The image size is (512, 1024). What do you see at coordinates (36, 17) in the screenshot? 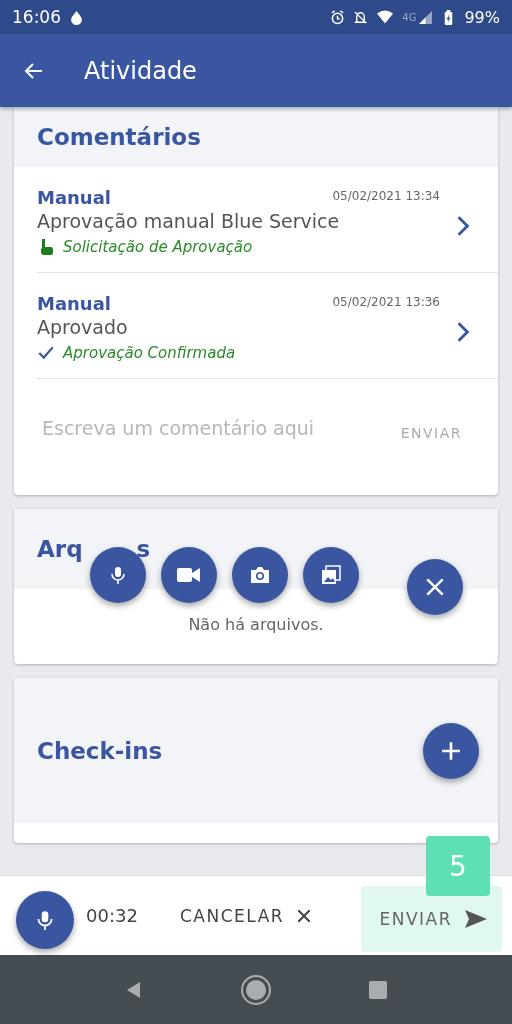
I see `clock-time: 16:06` at bounding box center [36, 17].